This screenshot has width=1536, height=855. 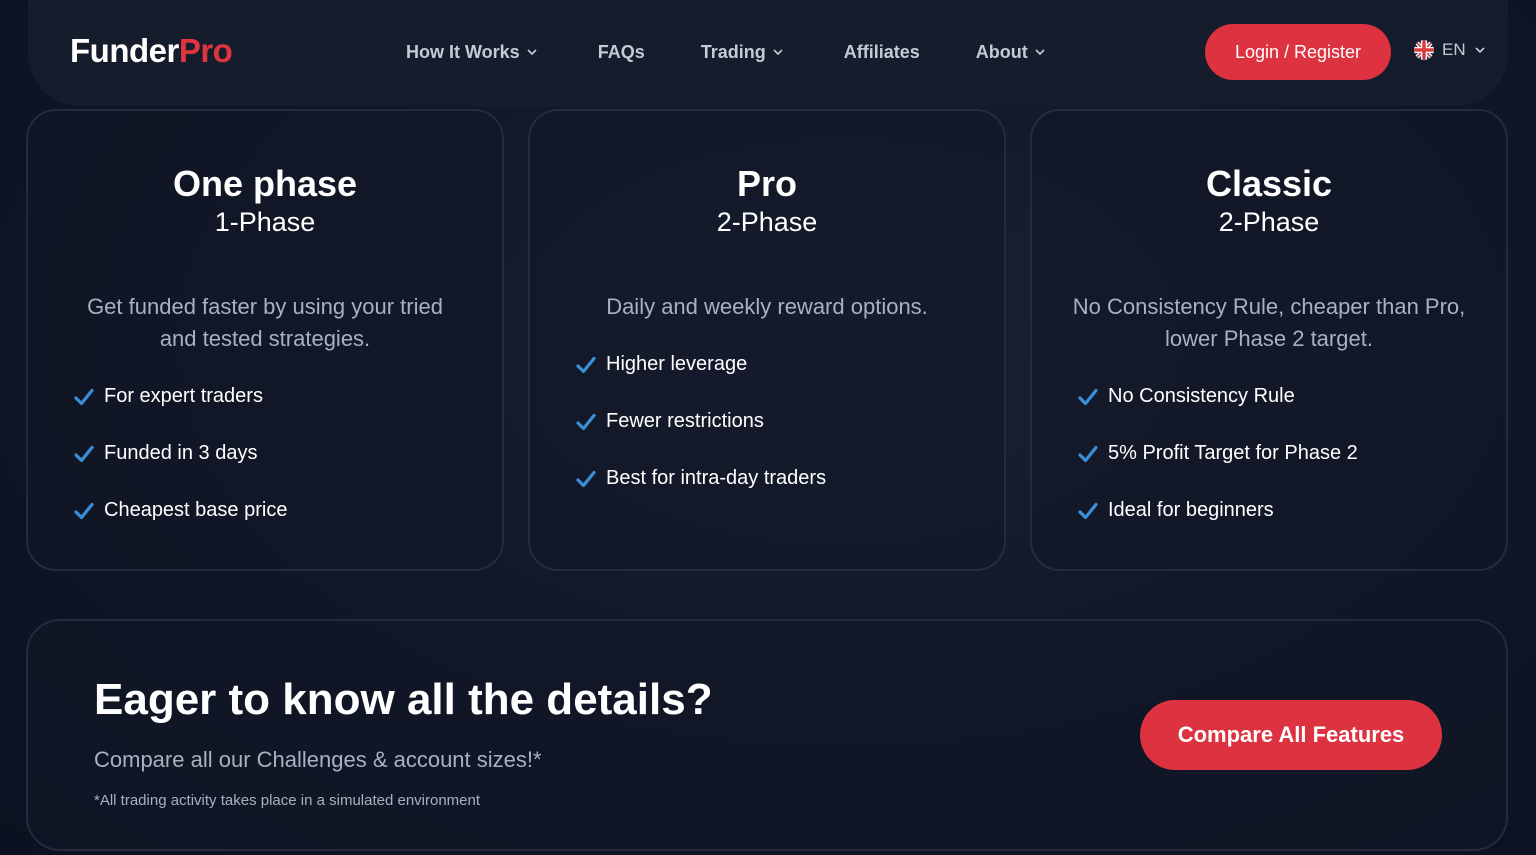 I want to click on feature-label: Best for intra-day traders, so click(x=716, y=478).